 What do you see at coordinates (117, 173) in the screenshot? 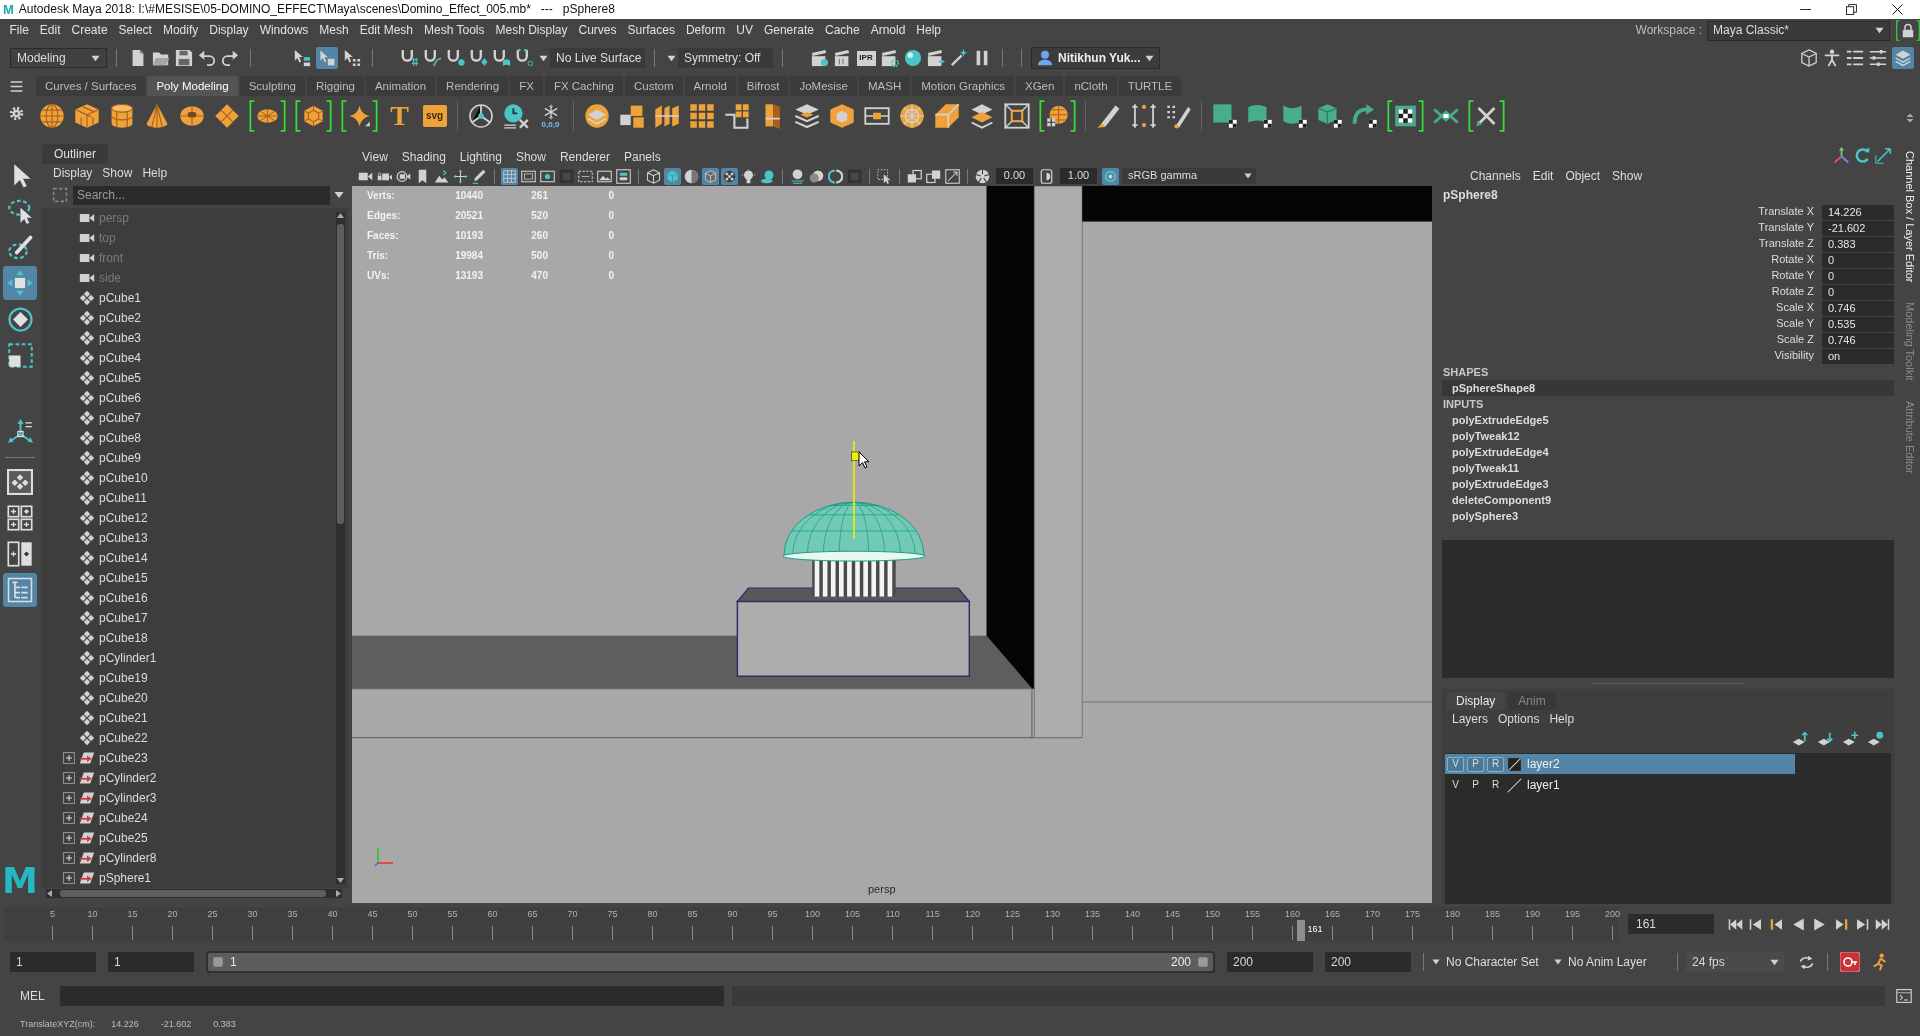
I see `menu-item: Show` at bounding box center [117, 173].